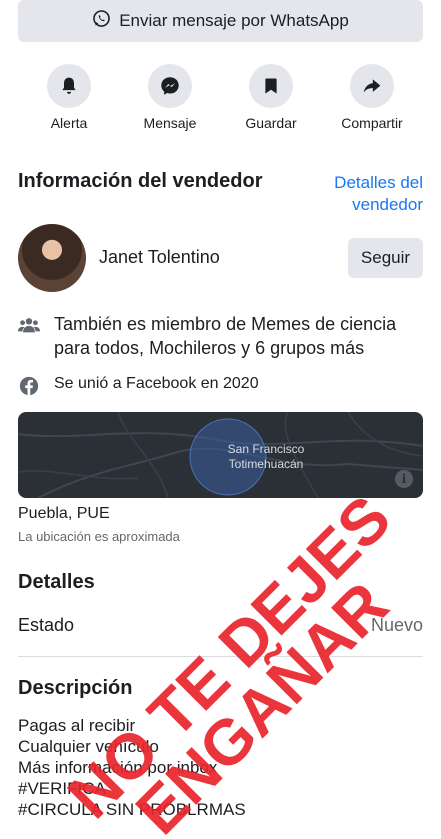 The image size is (441, 839). Describe the element at coordinates (159, 257) in the screenshot. I see `seller-name: Janet Tolentino` at that location.